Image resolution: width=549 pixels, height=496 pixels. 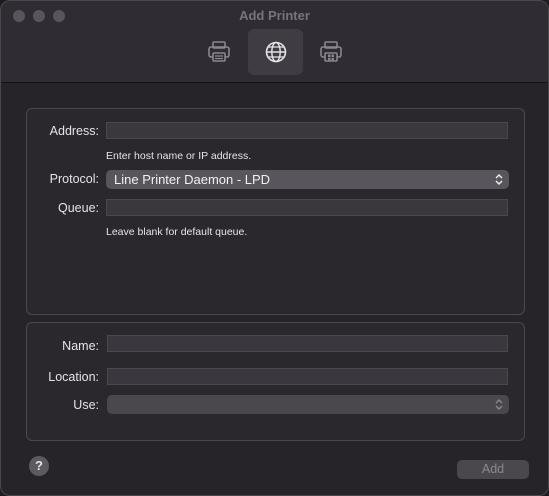 What do you see at coordinates (80, 346) in the screenshot?
I see `name-label: Name:` at bounding box center [80, 346].